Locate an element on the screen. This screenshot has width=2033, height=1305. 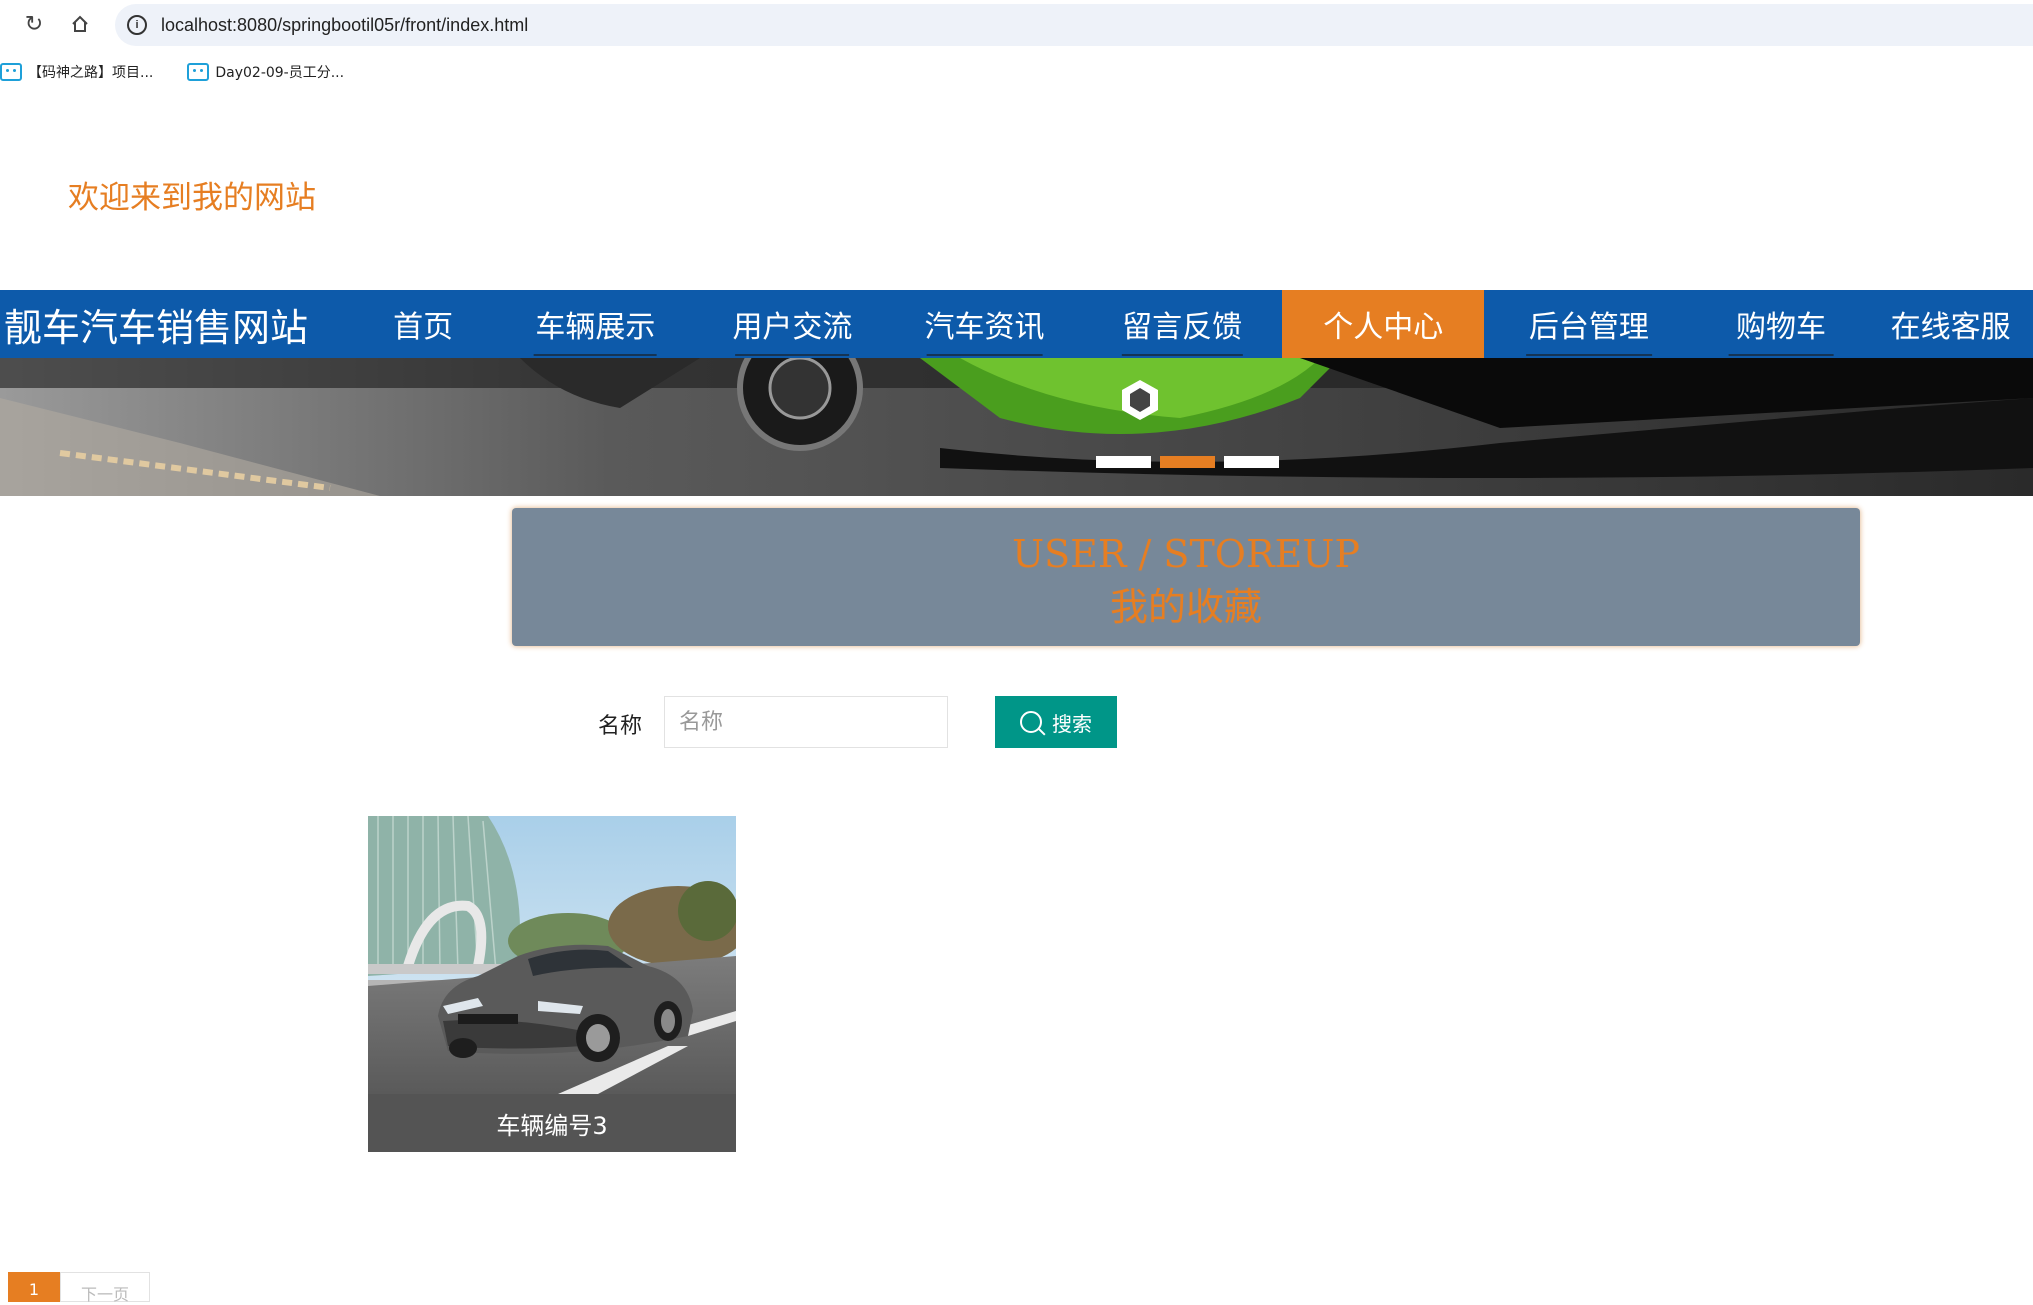
nav-item-home: 首页 is located at coordinates (423, 324).